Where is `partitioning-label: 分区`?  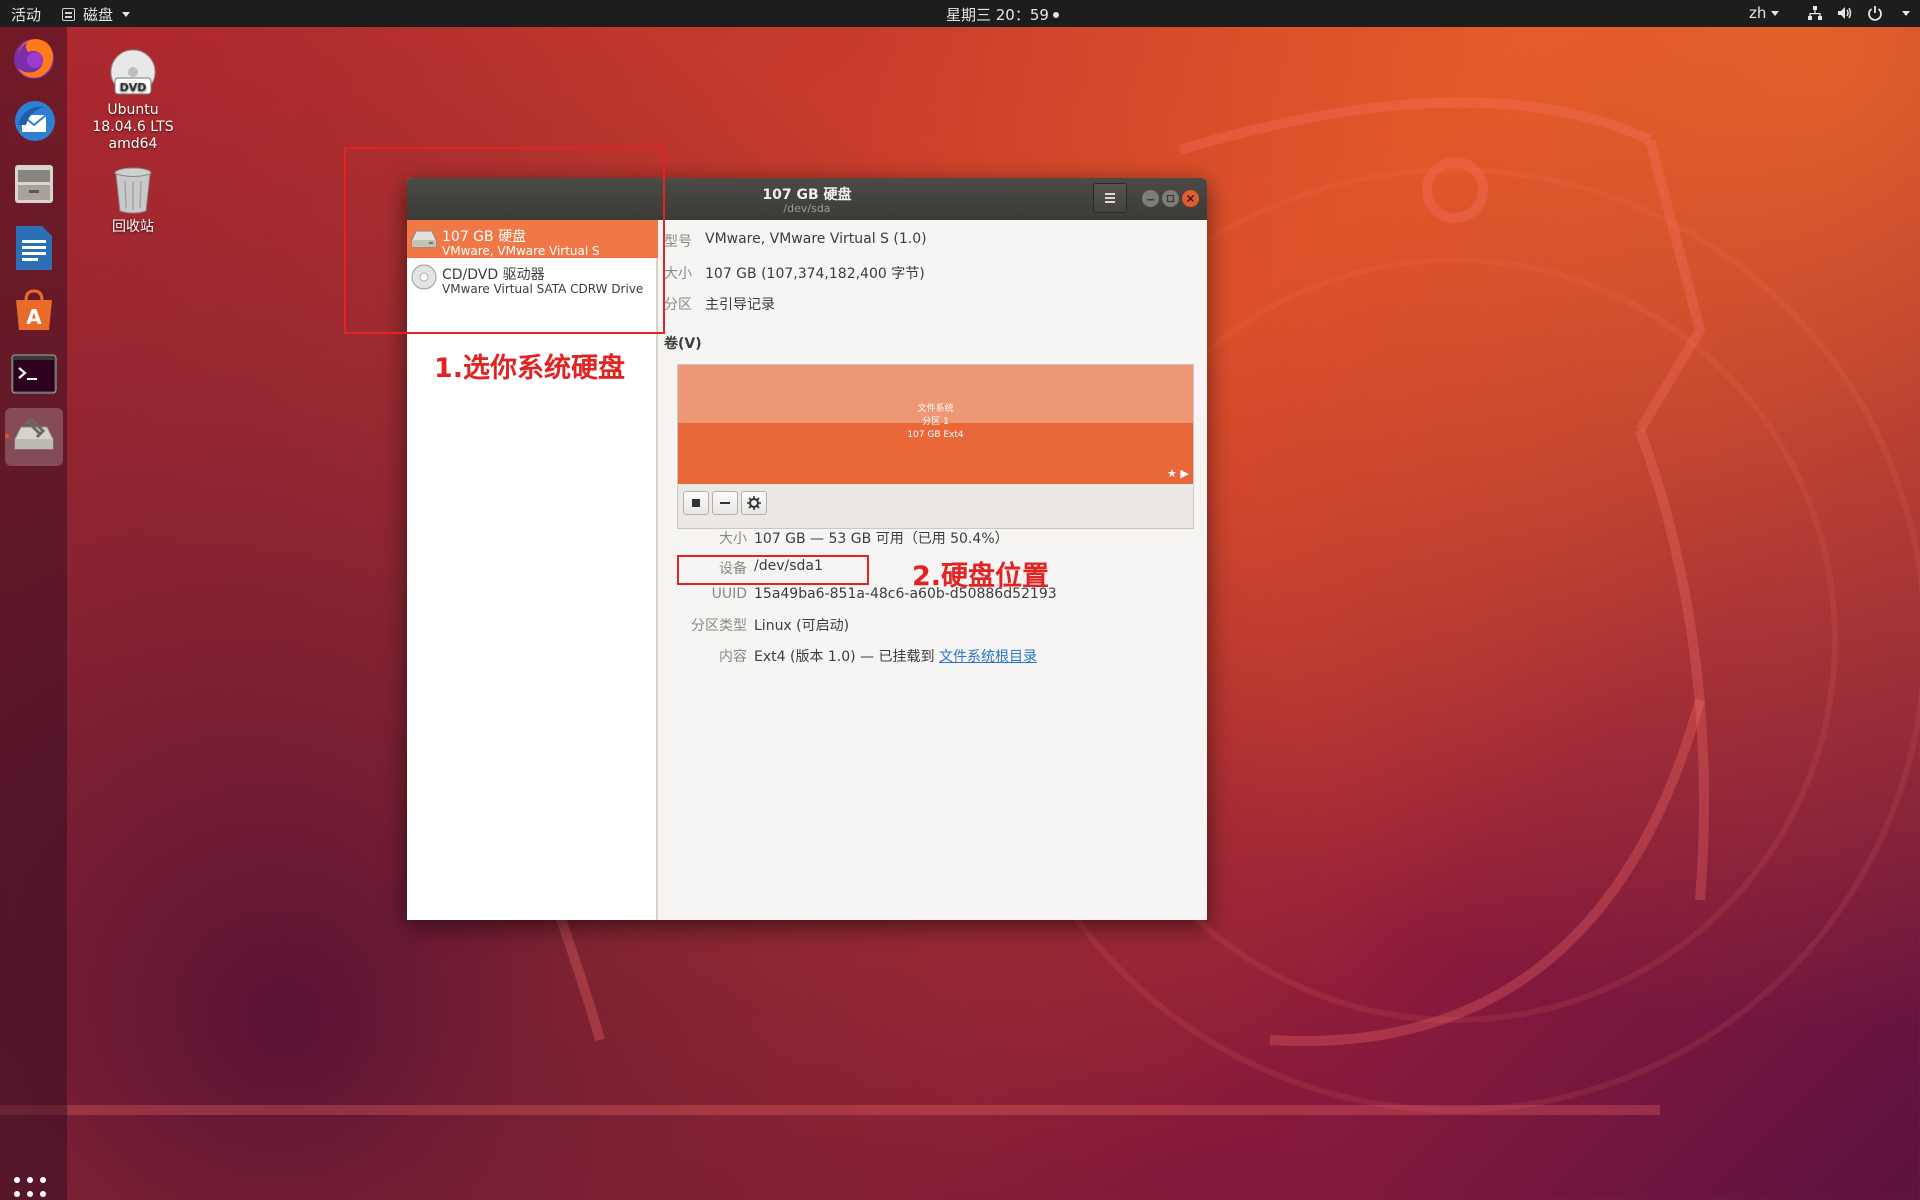
partitioning-label: 分区 is located at coordinates (678, 305).